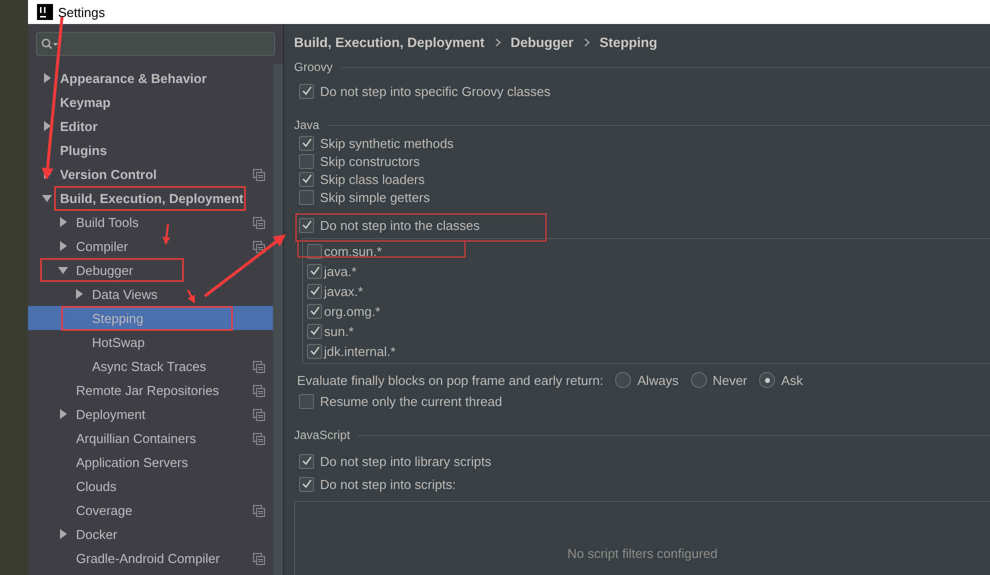  I want to click on tree-item: Remote Jar Repositories, so click(150, 390).